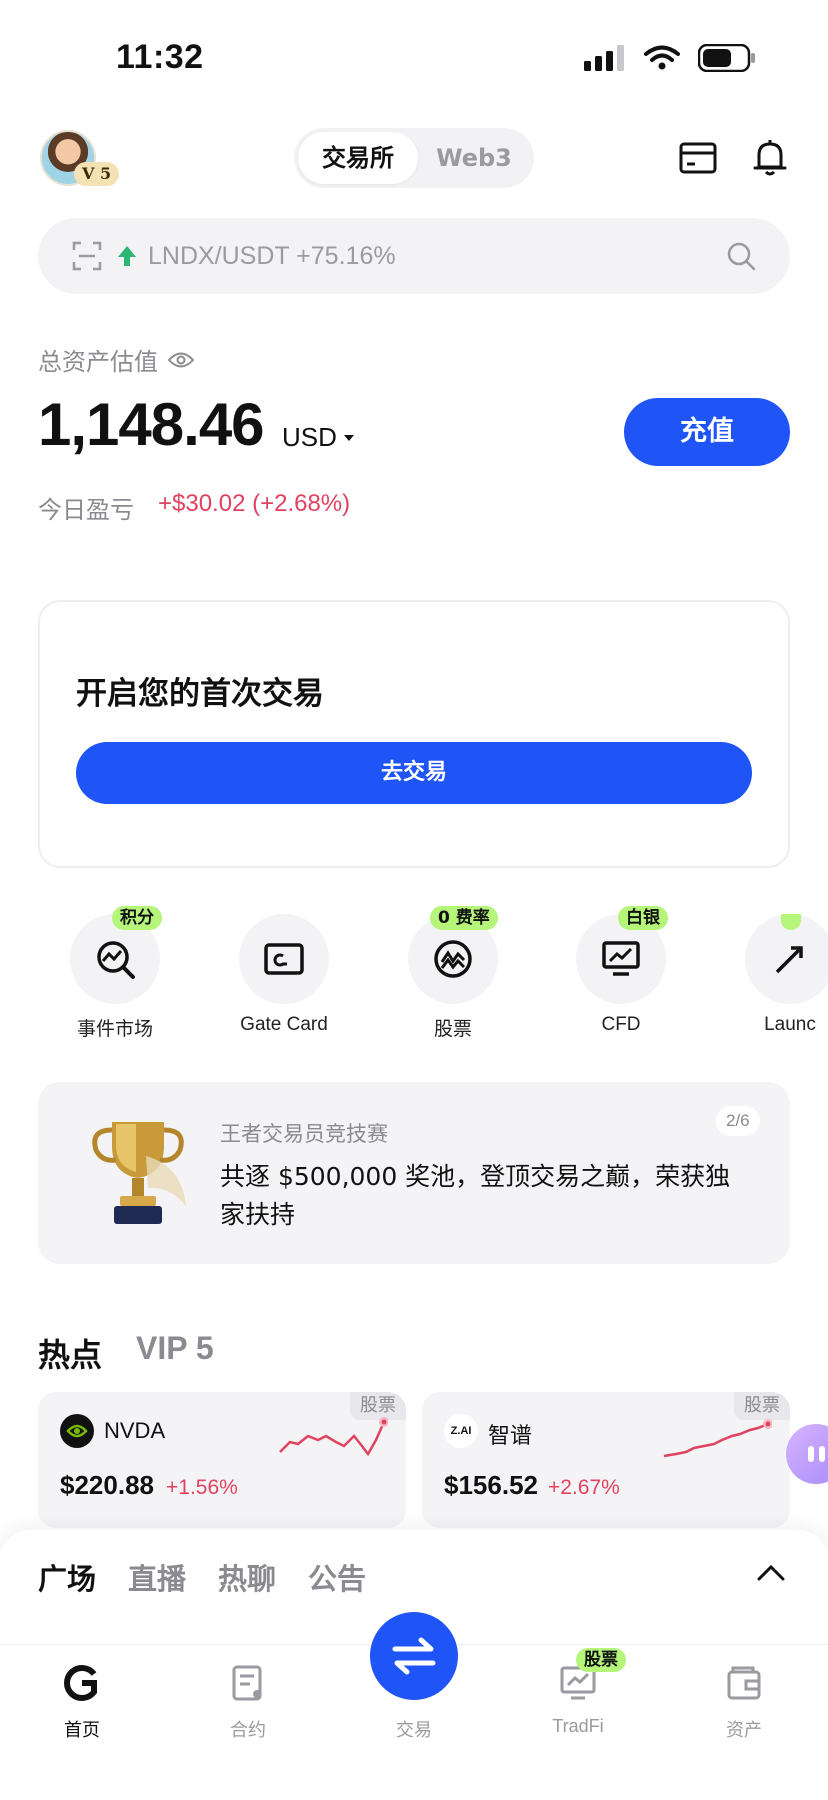  I want to click on total-assets-amount: 1,148.46, so click(151, 424).